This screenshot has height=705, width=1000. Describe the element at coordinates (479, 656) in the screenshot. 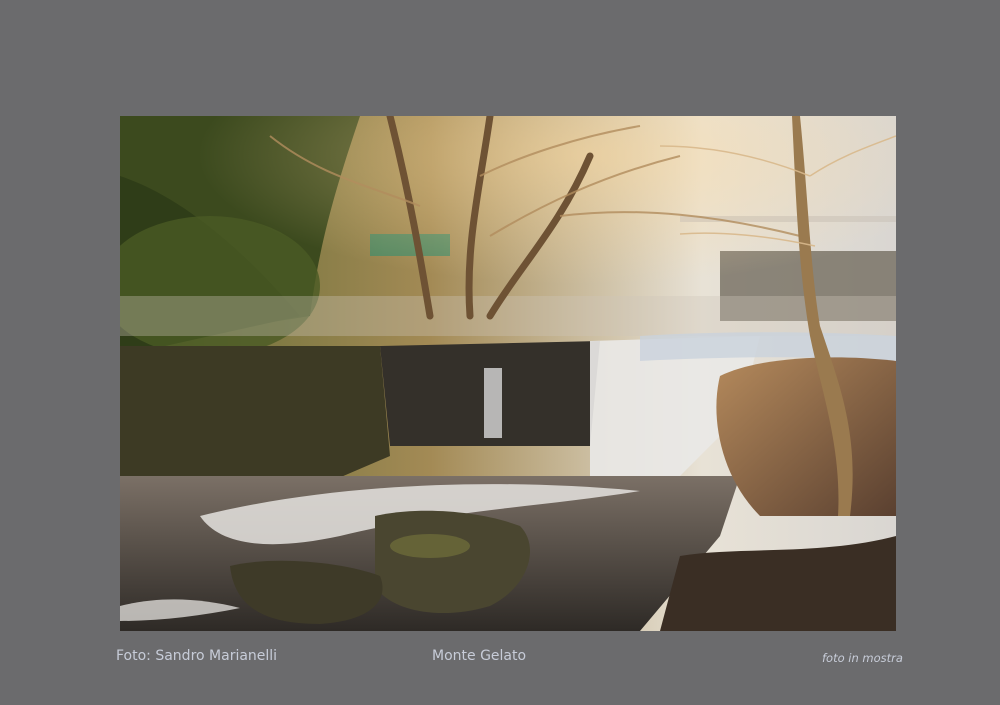

I see `photo-title: Monte Gelato` at that location.